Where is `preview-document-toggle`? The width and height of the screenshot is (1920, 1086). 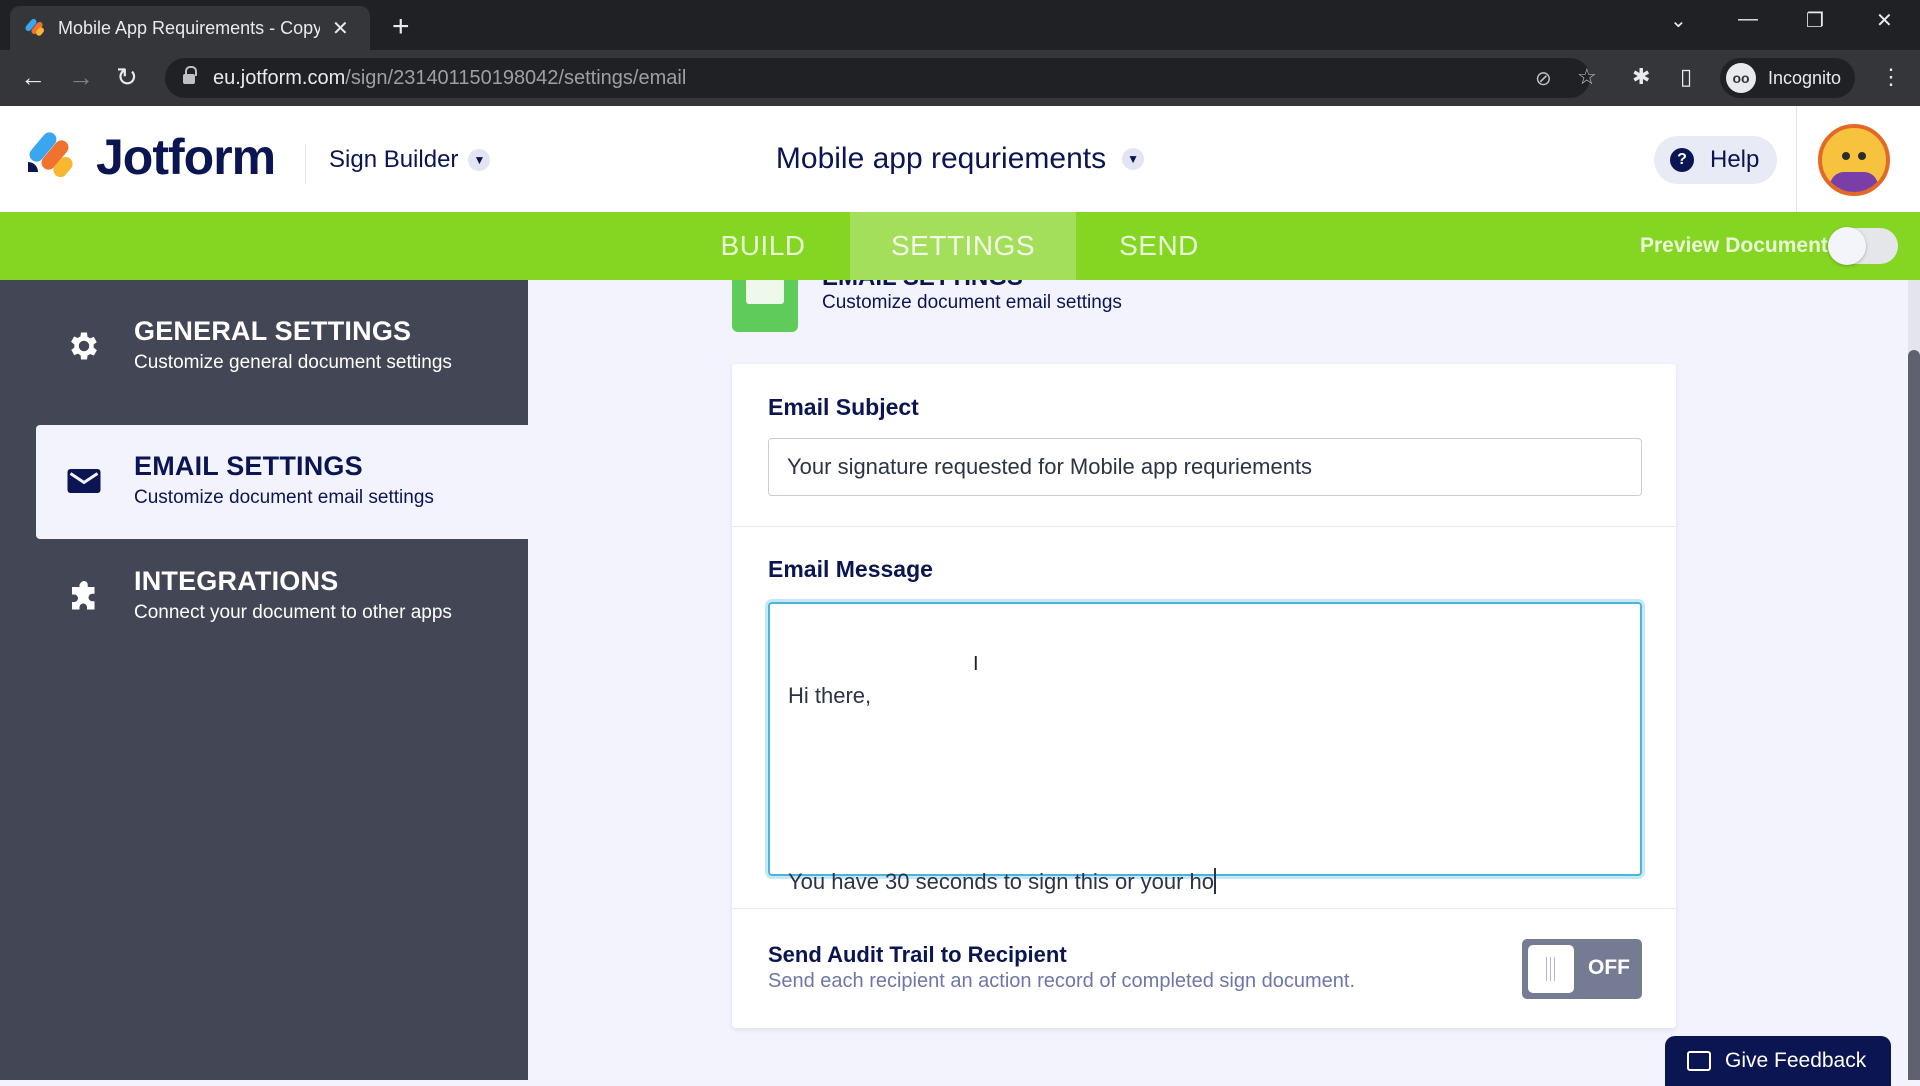 preview-document-toggle is located at coordinates (1863, 246).